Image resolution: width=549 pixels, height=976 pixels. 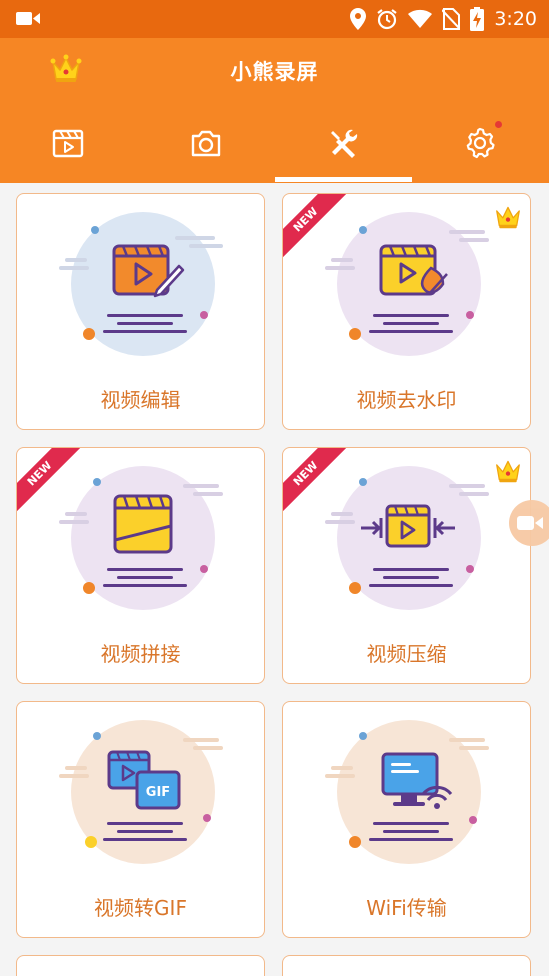 What do you see at coordinates (406, 654) in the screenshot?
I see `card-label: 视频压缩` at bounding box center [406, 654].